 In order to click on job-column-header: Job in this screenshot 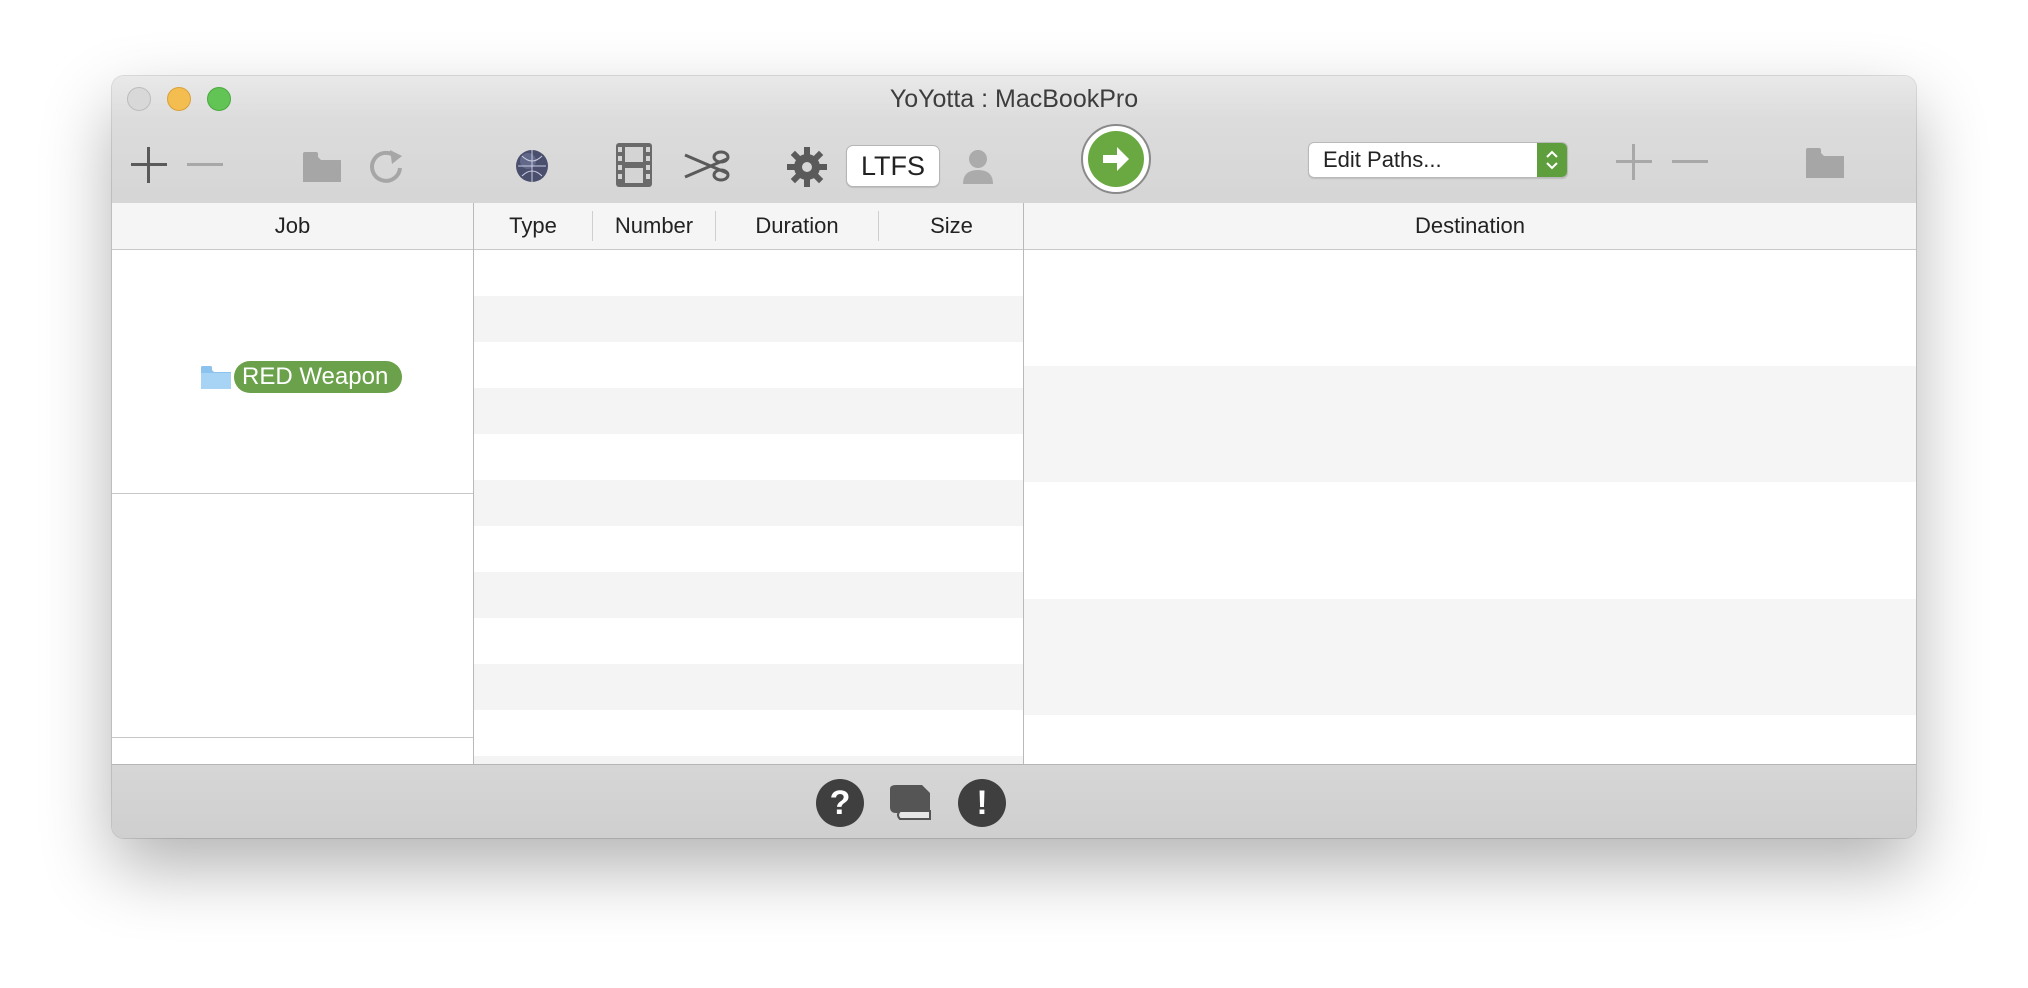, I will do `click(292, 226)`.